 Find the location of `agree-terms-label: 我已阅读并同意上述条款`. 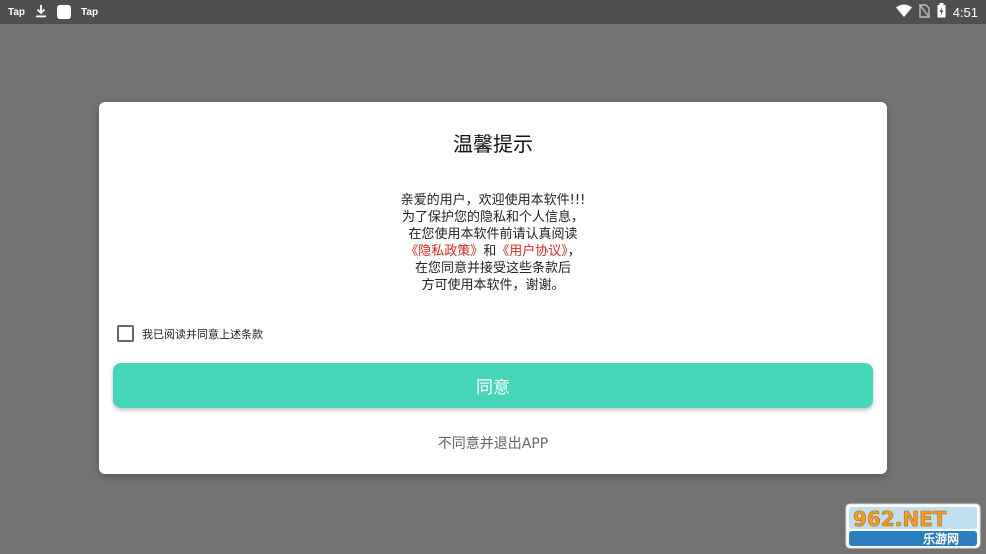

agree-terms-label: 我已阅读并同意上述条款 is located at coordinates (202, 334).